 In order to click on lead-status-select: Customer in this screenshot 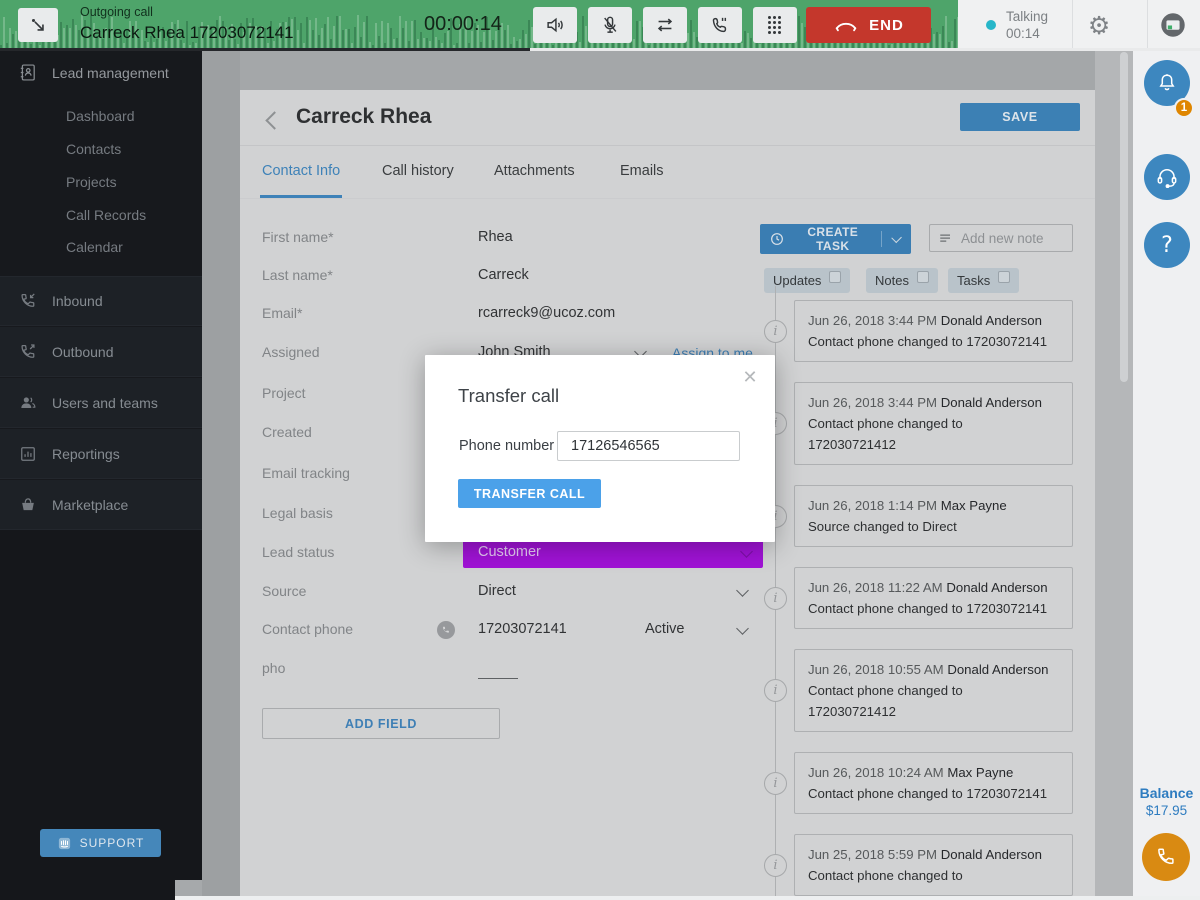, I will do `click(613, 553)`.